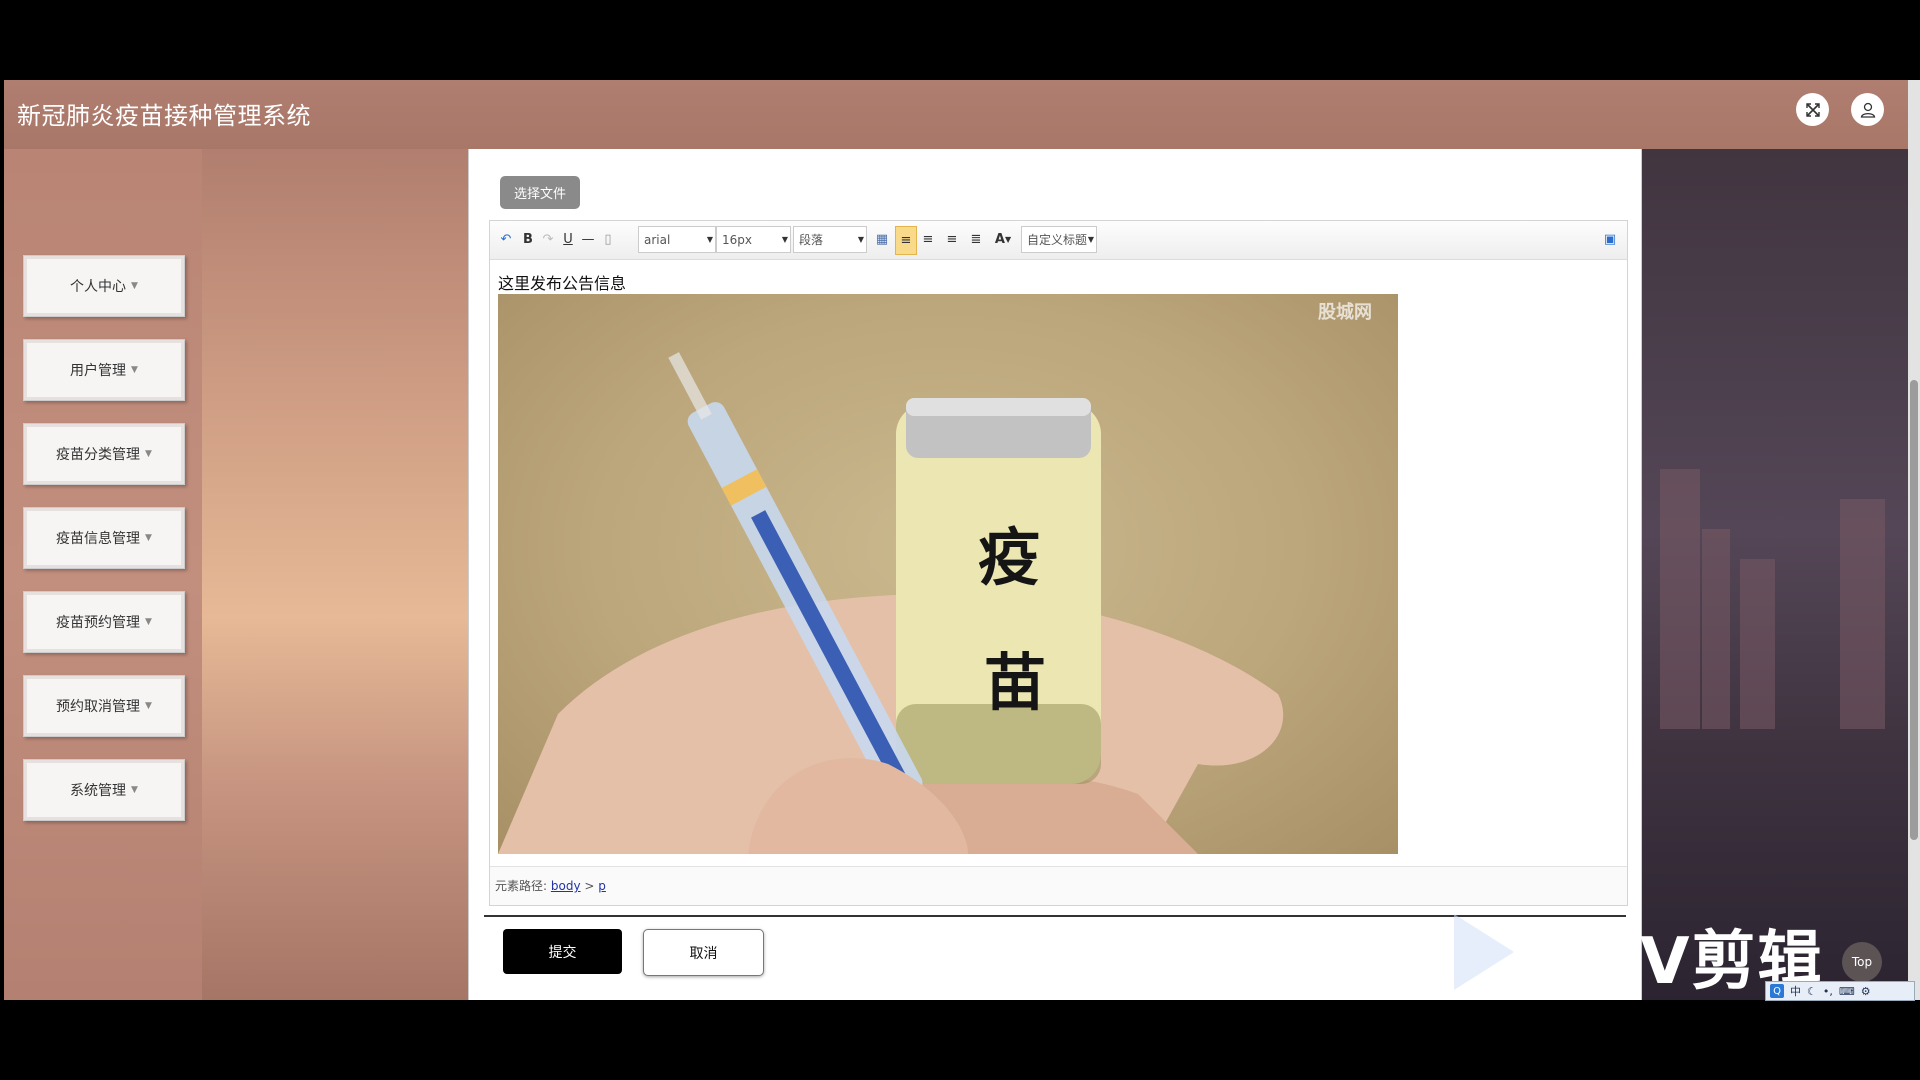 The width and height of the screenshot is (1920, 1080). Describe the element at coordinates (521, 886) in the screenshot. I see `element-path-label: 元素路径:` at that location.